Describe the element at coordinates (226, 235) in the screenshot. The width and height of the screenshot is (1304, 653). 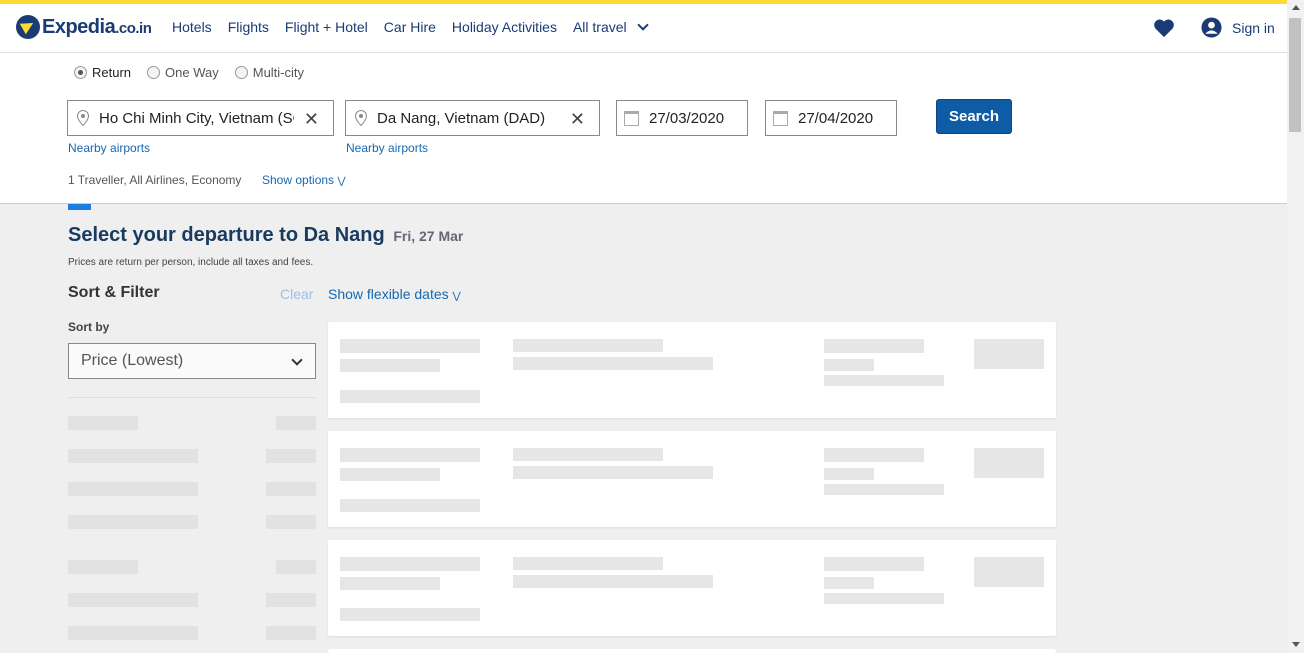
I see `page-title-text: Select your departure to Da Nang` at that location.